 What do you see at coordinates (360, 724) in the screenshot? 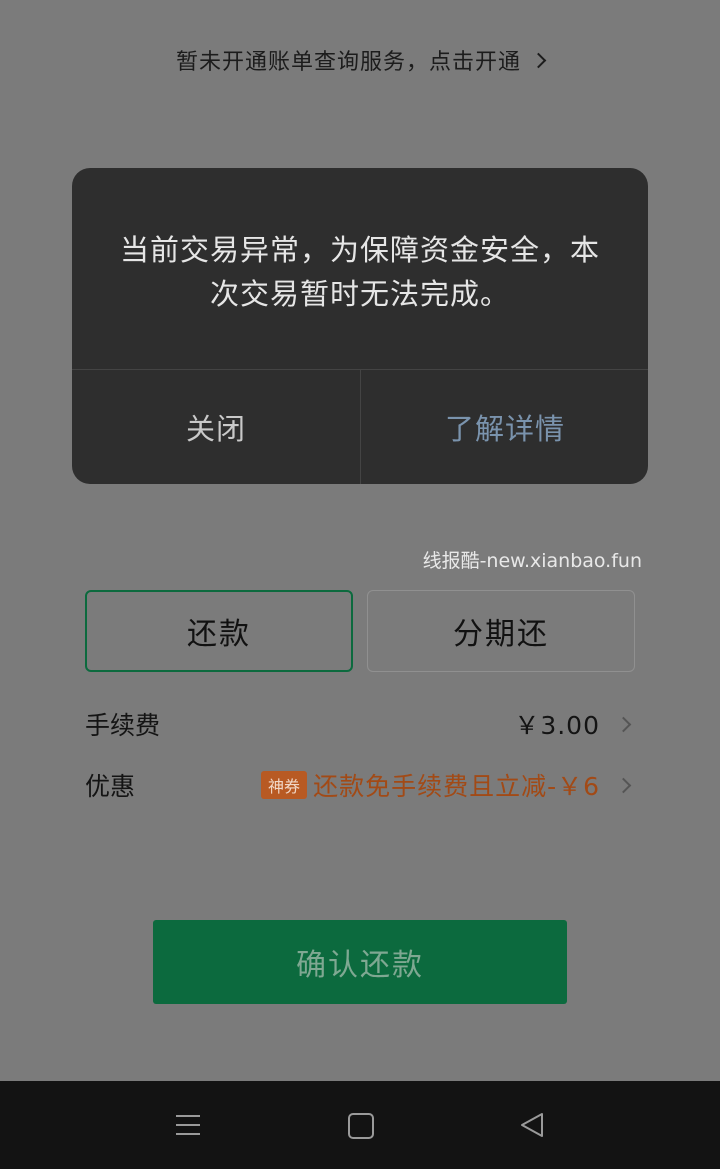
I see `fee-row: 手续费 ￥3.00` at bounding box center [360, 724].